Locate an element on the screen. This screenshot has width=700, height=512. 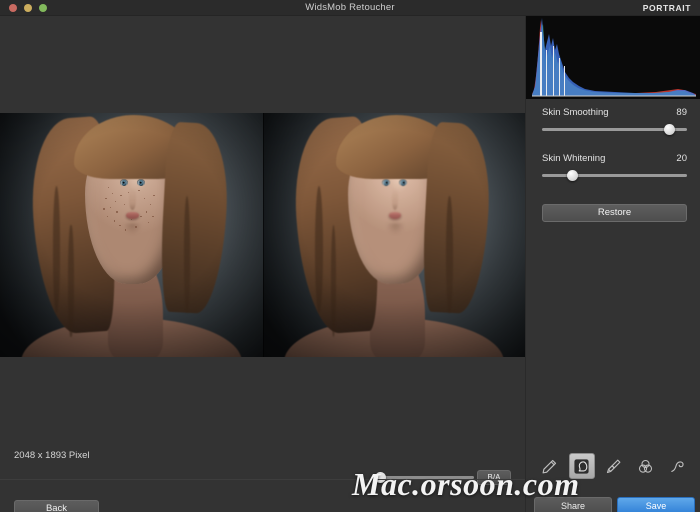
share-button: Share is located at coordinates (573, 504).